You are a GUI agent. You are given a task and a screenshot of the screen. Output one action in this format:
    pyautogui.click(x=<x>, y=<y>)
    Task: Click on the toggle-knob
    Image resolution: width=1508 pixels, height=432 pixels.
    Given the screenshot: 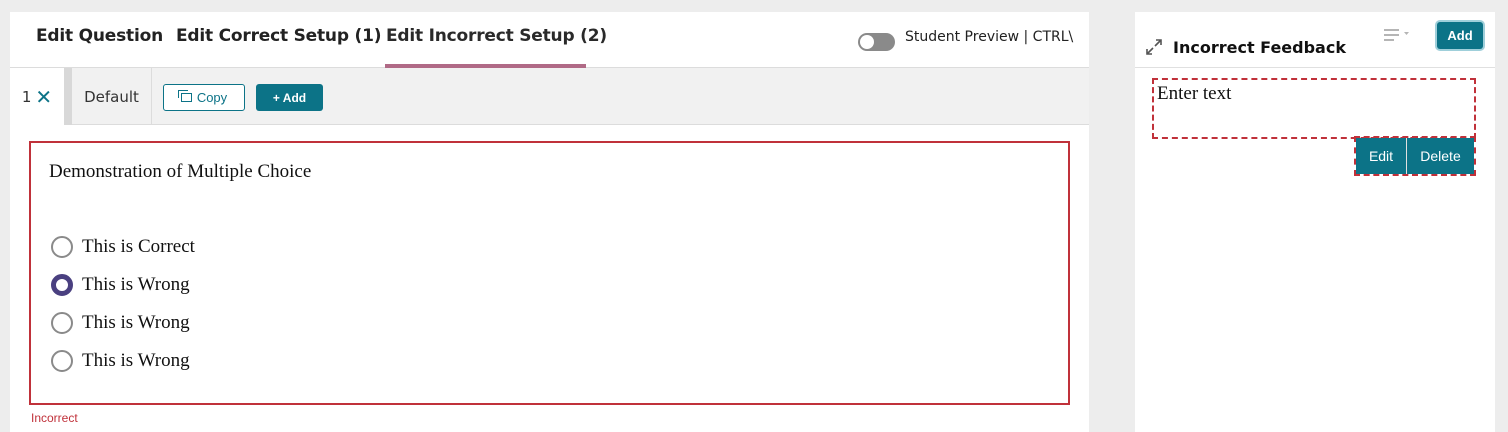 What is the action you would take?
    pyautogui.click(x=867, y=42)
    